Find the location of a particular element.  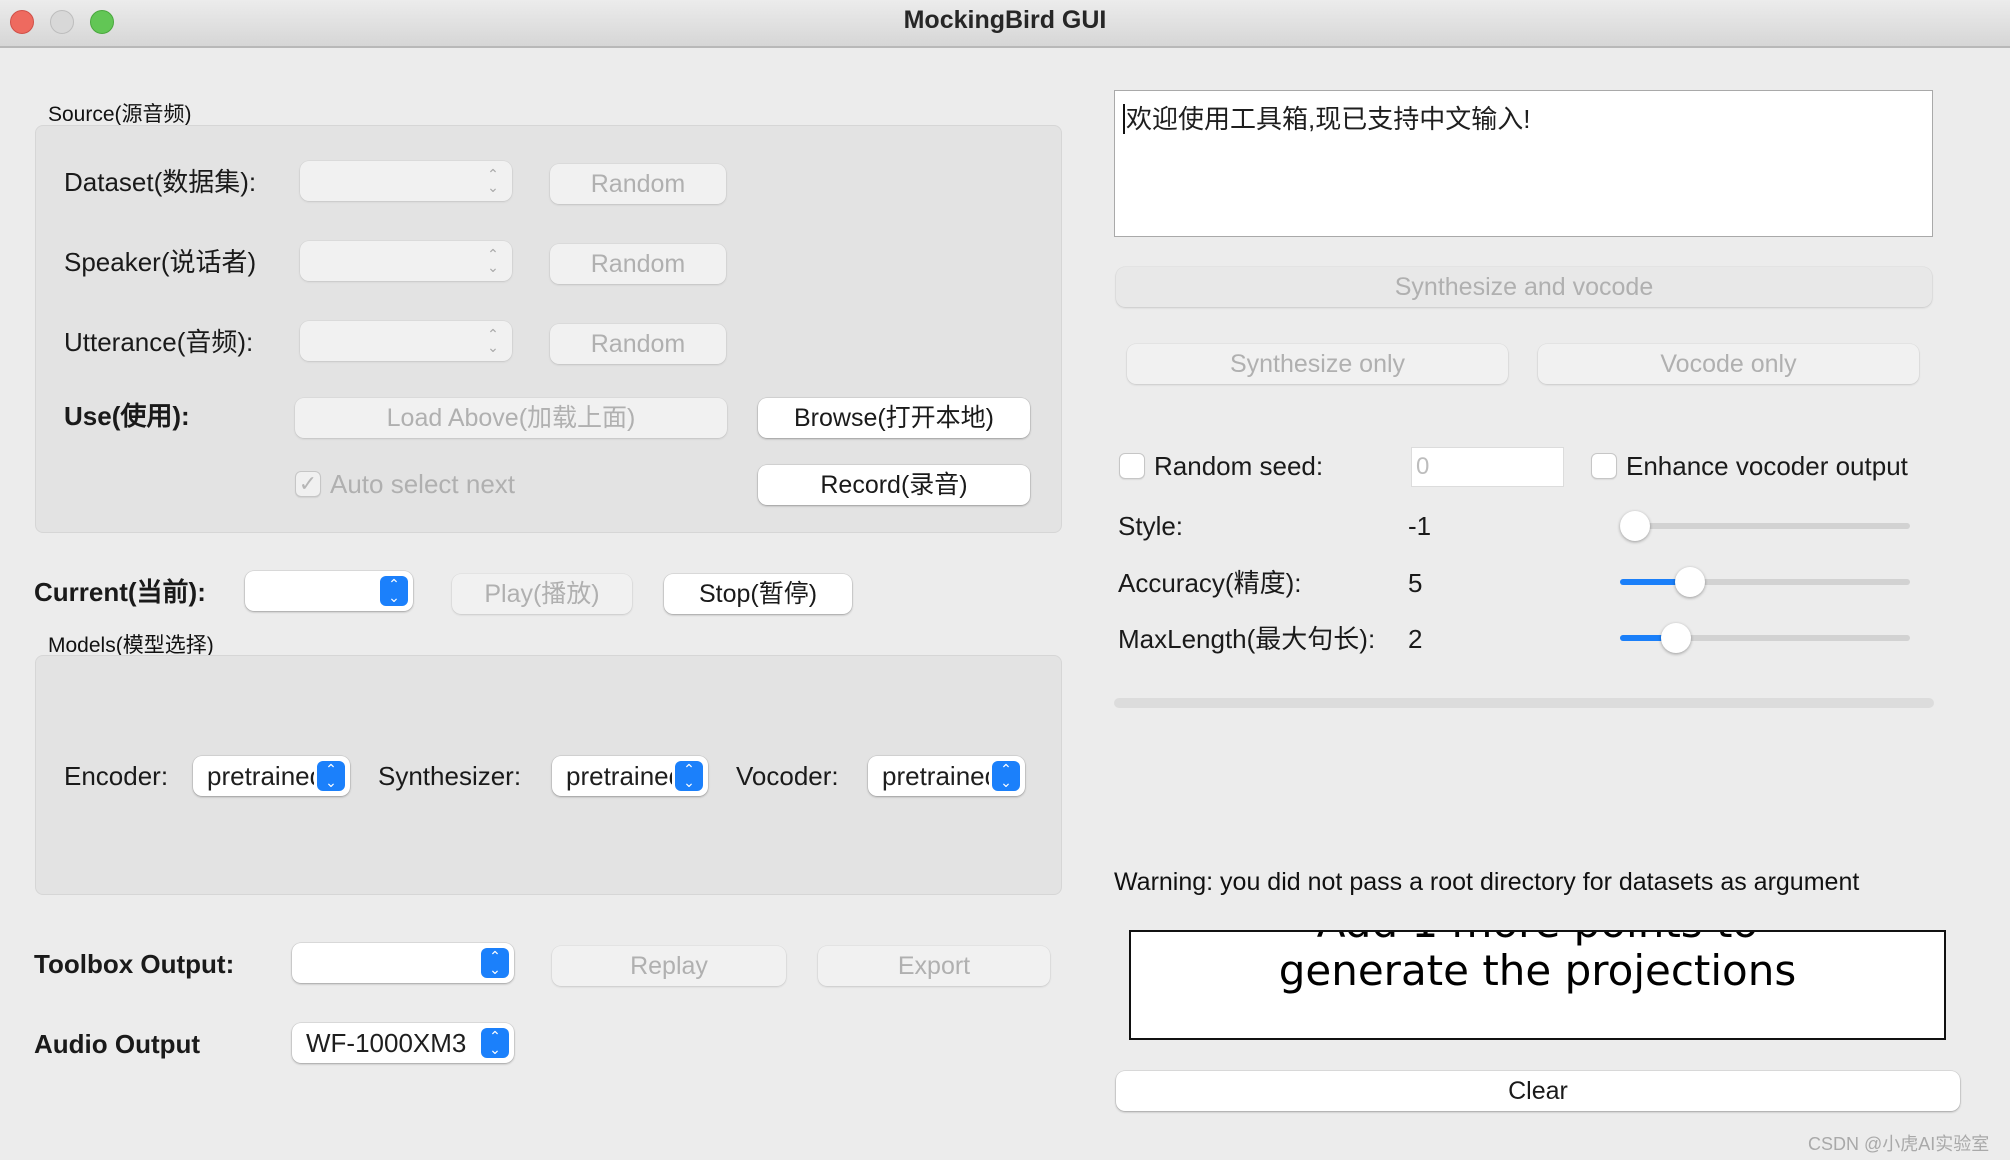

style-slider-thumb is located at coordinates (1635, 526).